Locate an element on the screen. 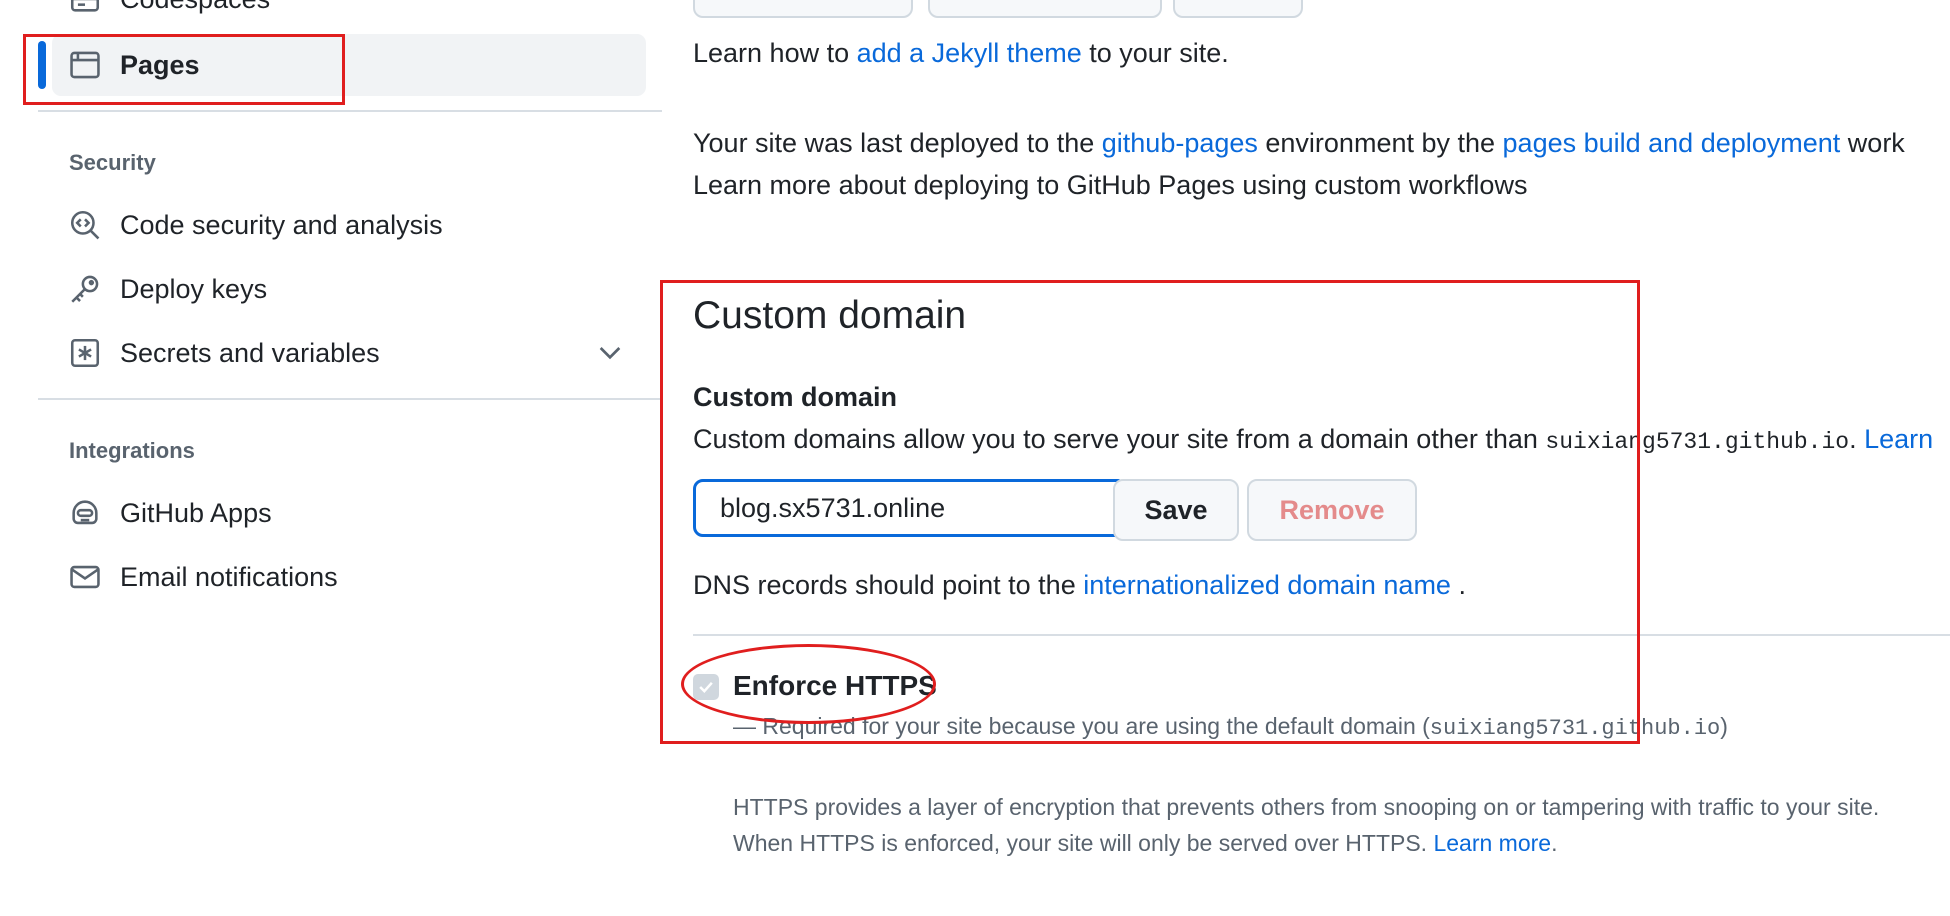 The image size is (1950, 916). custom-domain-input is located at coordinates (910, 508).